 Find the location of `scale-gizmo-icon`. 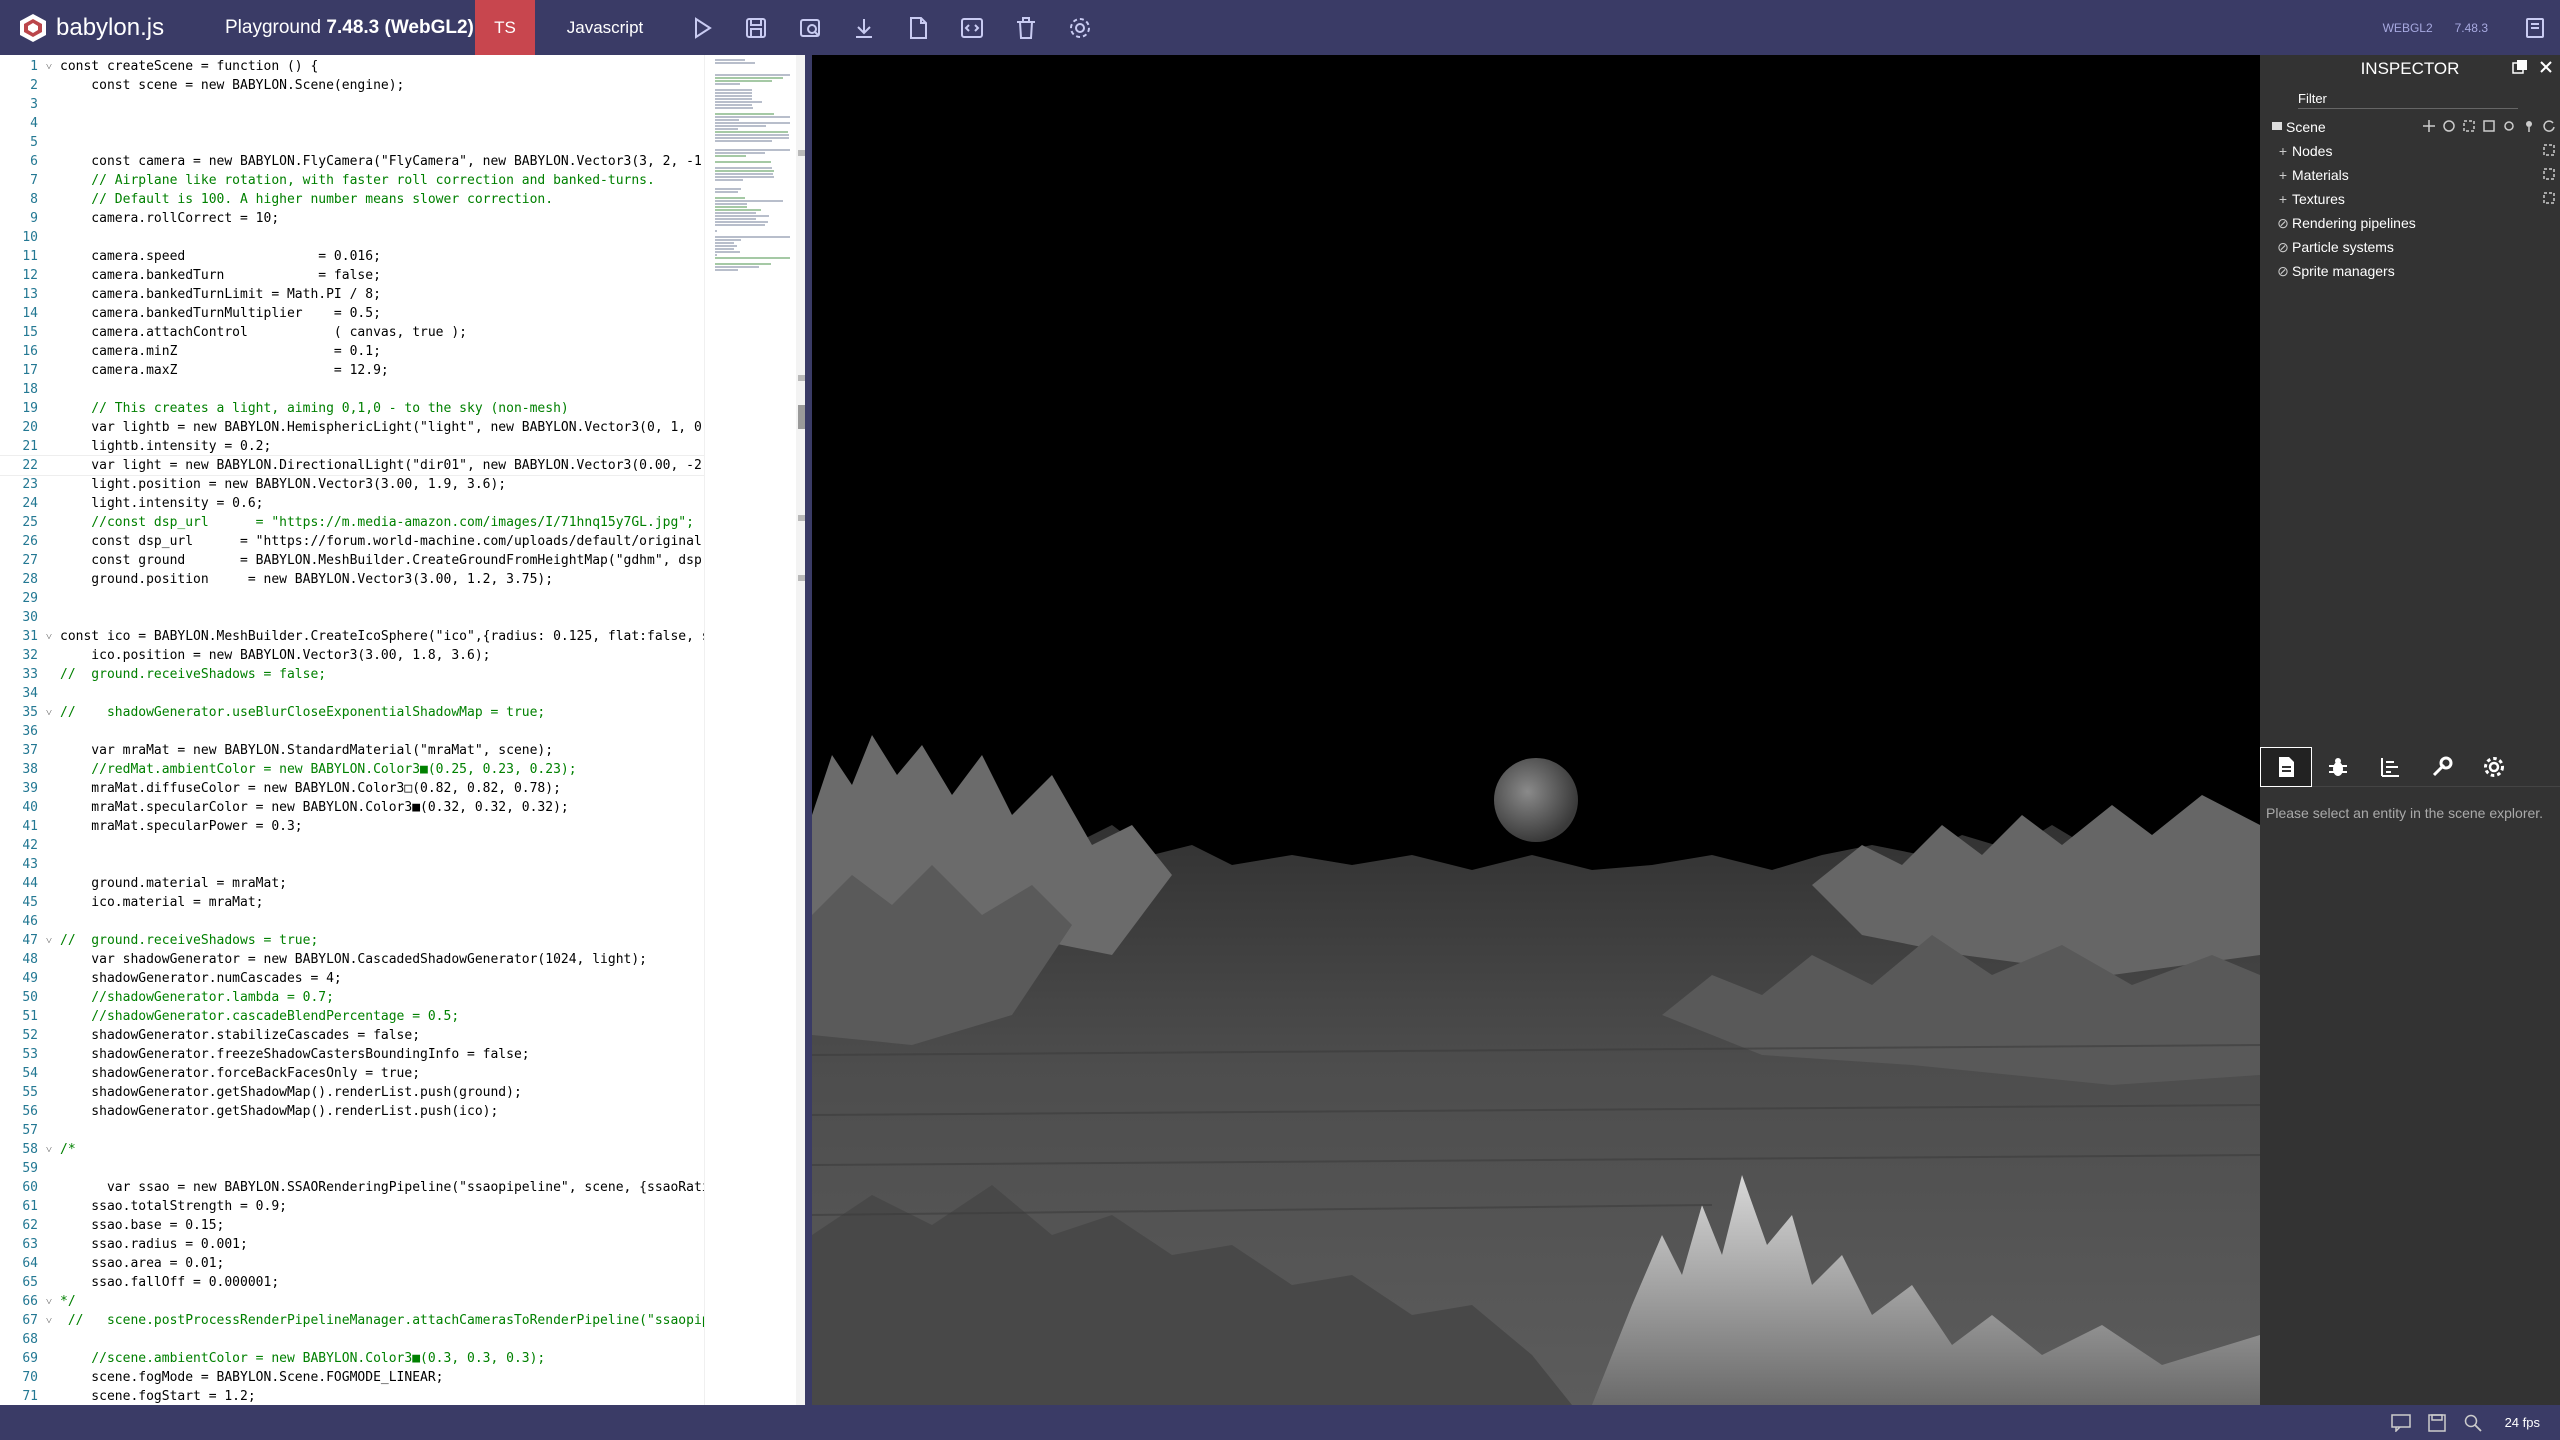

scale-gizmo-icon is located at coordinates (2469, 126).